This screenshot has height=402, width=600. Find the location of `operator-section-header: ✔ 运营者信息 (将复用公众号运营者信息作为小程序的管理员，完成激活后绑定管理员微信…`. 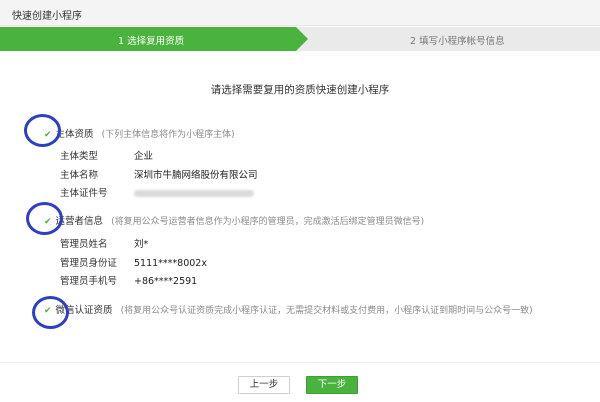

operator-section-header: ✔ 运营者信息 (将复用公众号运营者信息作为小程序的管理员，完成激活后绑定管理员微信… is located at coordinates (234, 220).